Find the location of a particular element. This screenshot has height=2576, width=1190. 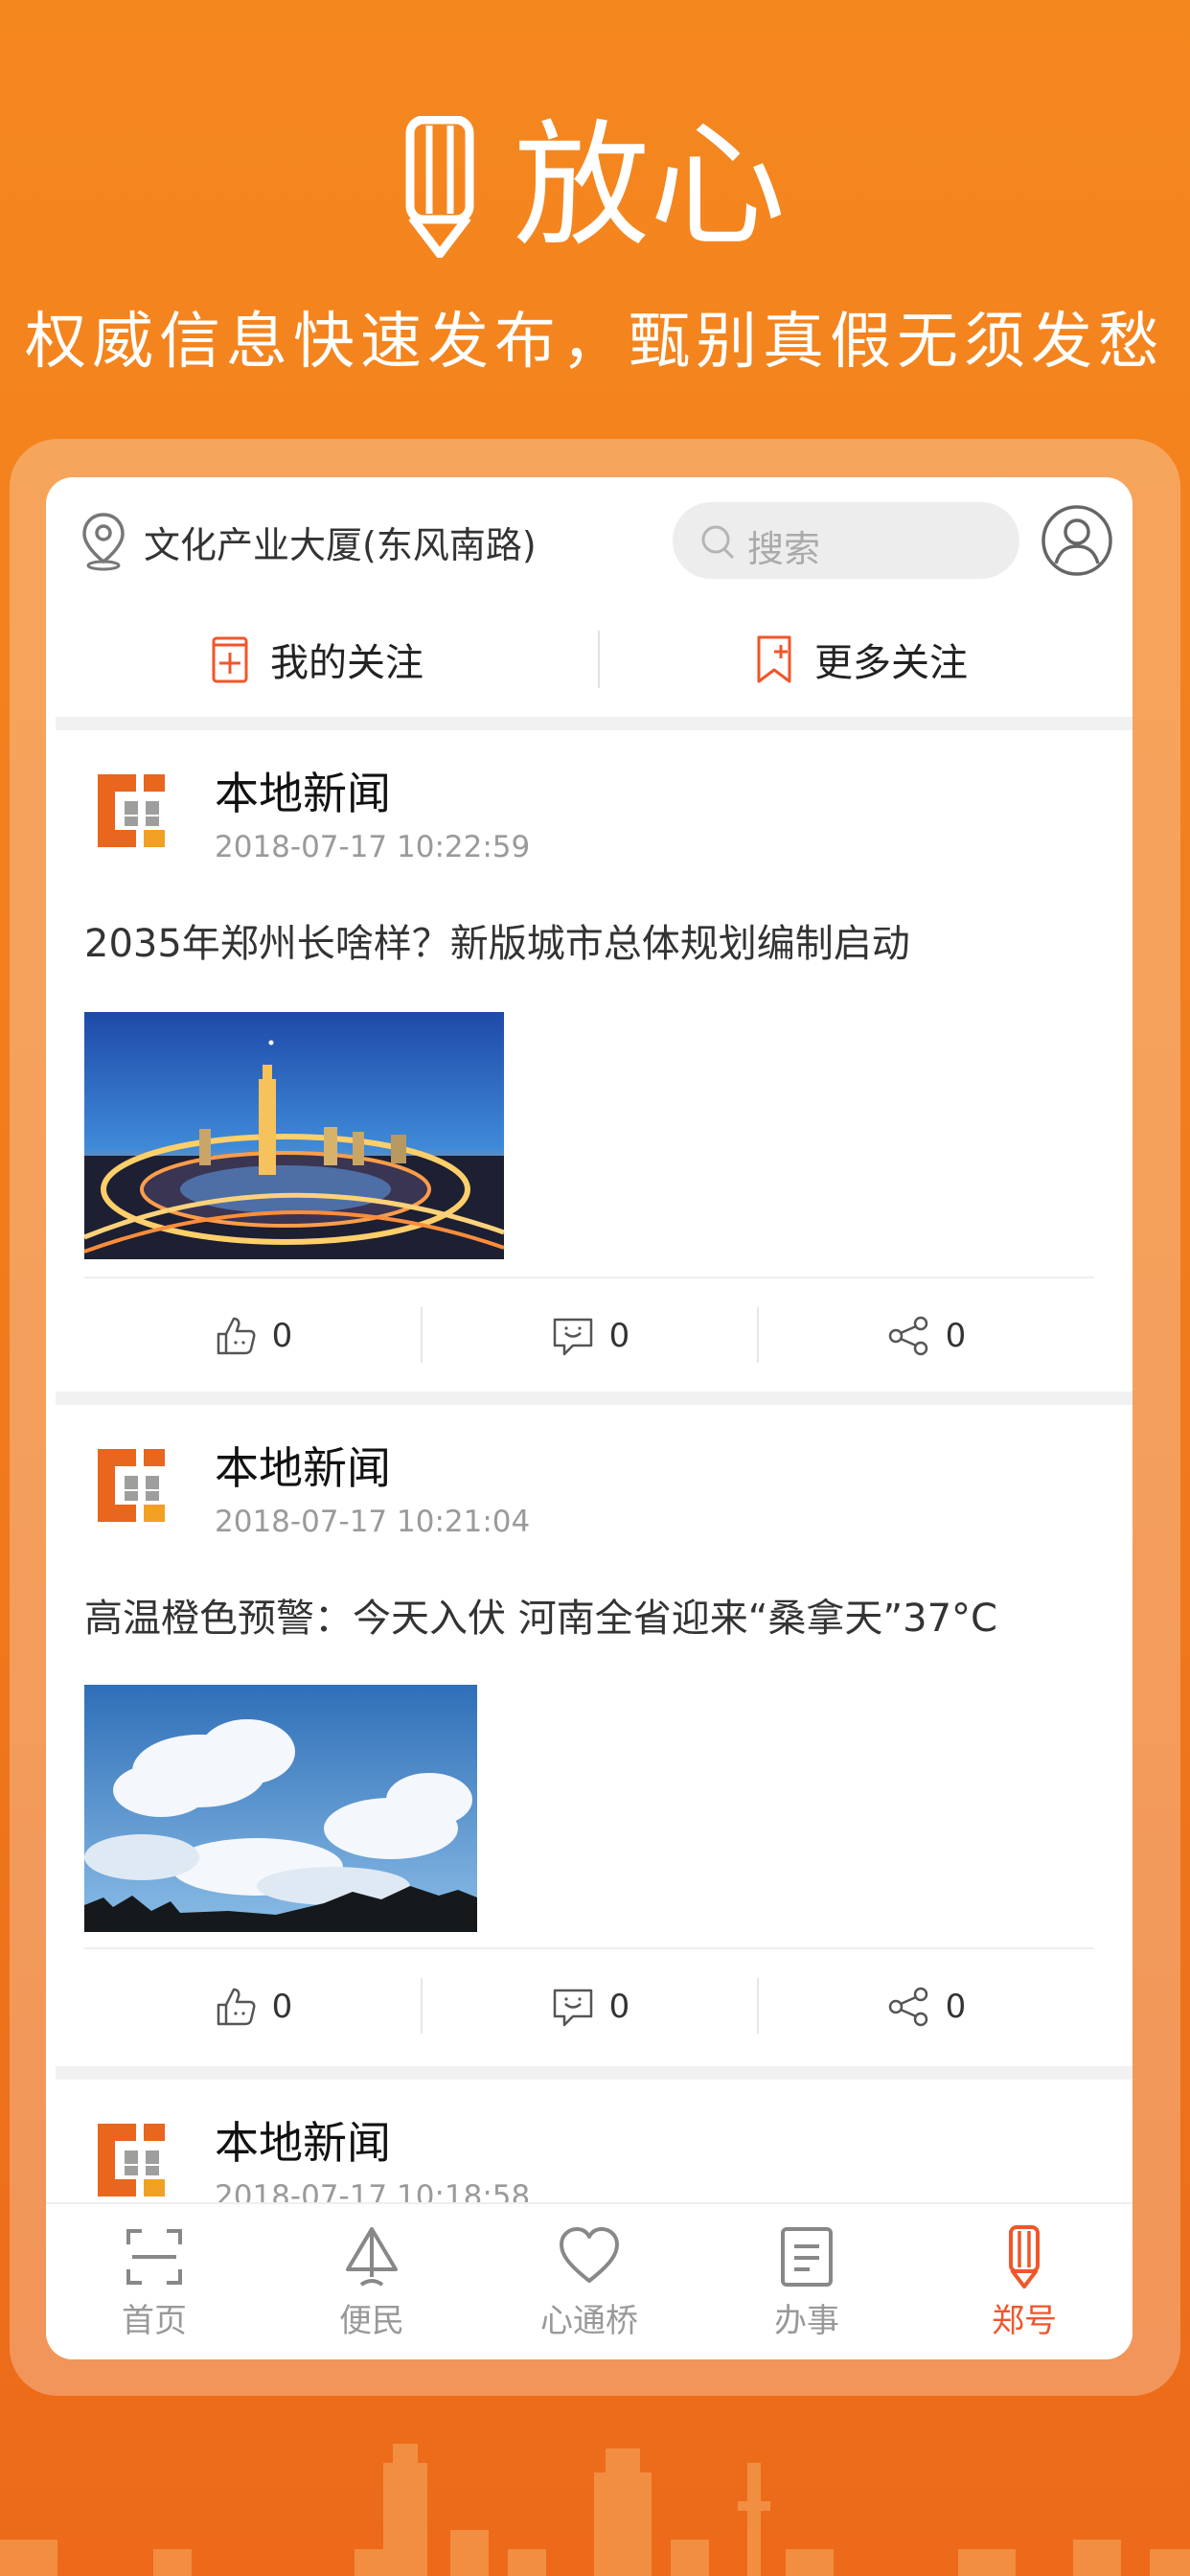

tab-services: 便民 is located at coordinates (372, 2281).